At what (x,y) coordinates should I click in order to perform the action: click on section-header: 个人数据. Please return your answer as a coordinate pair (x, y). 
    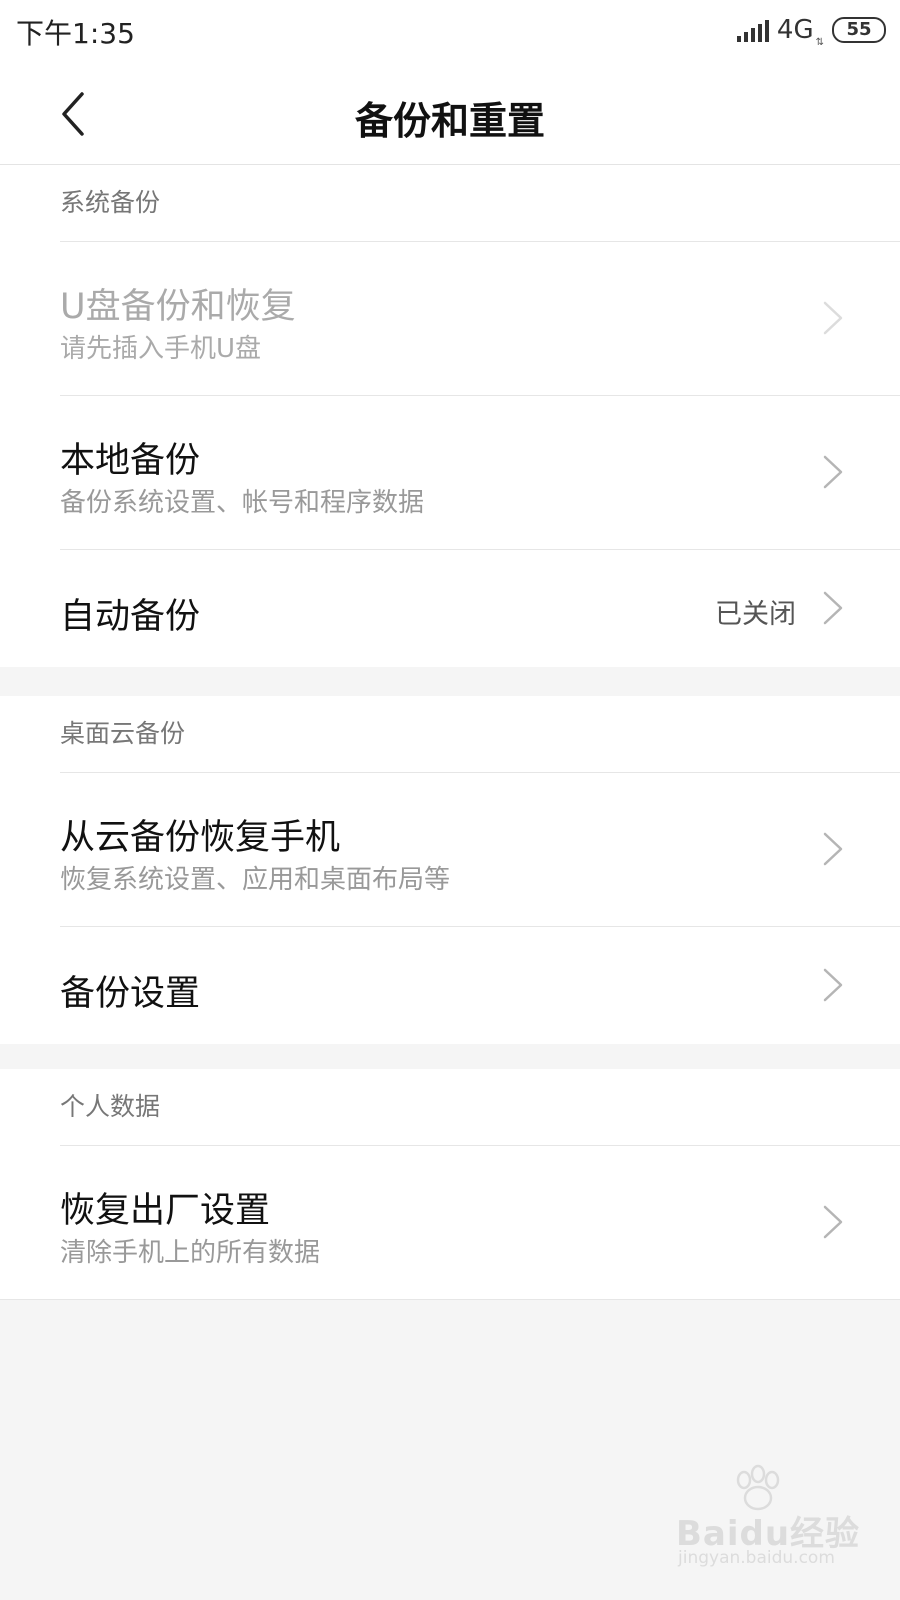
    Looking at the image, I should click on (480, 1107).